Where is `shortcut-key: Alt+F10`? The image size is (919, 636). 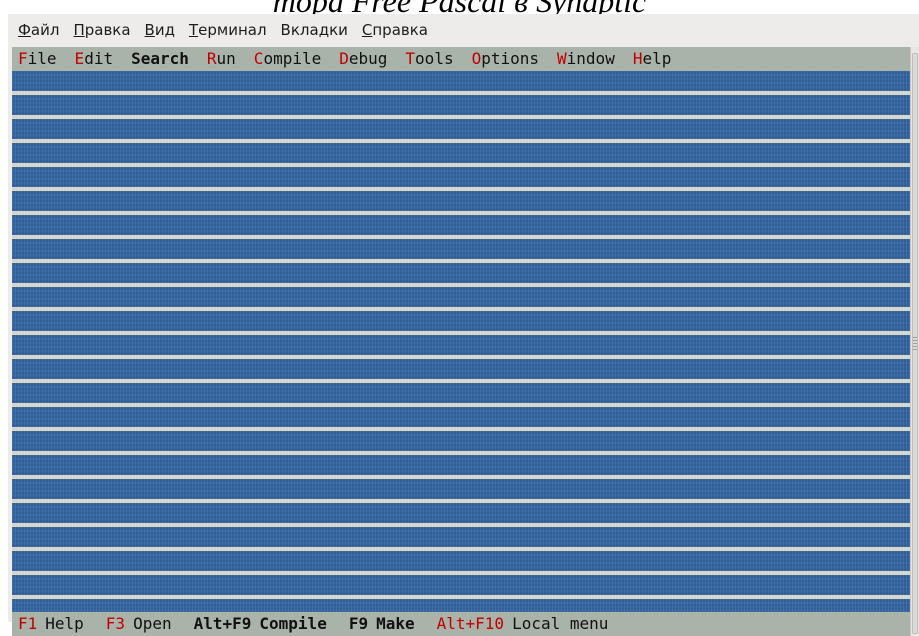 shortcut-key: Alt+F10 is located at coordinates (470, 623).